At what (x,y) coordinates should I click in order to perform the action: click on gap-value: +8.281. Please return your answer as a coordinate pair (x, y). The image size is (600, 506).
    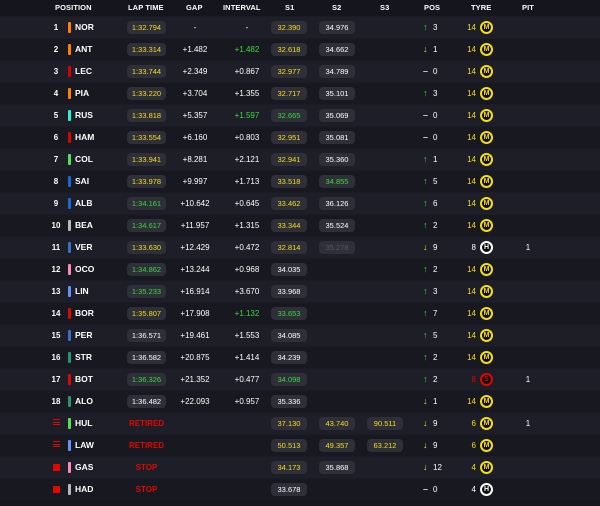
    Looking at the image, I should click on (195, 159).